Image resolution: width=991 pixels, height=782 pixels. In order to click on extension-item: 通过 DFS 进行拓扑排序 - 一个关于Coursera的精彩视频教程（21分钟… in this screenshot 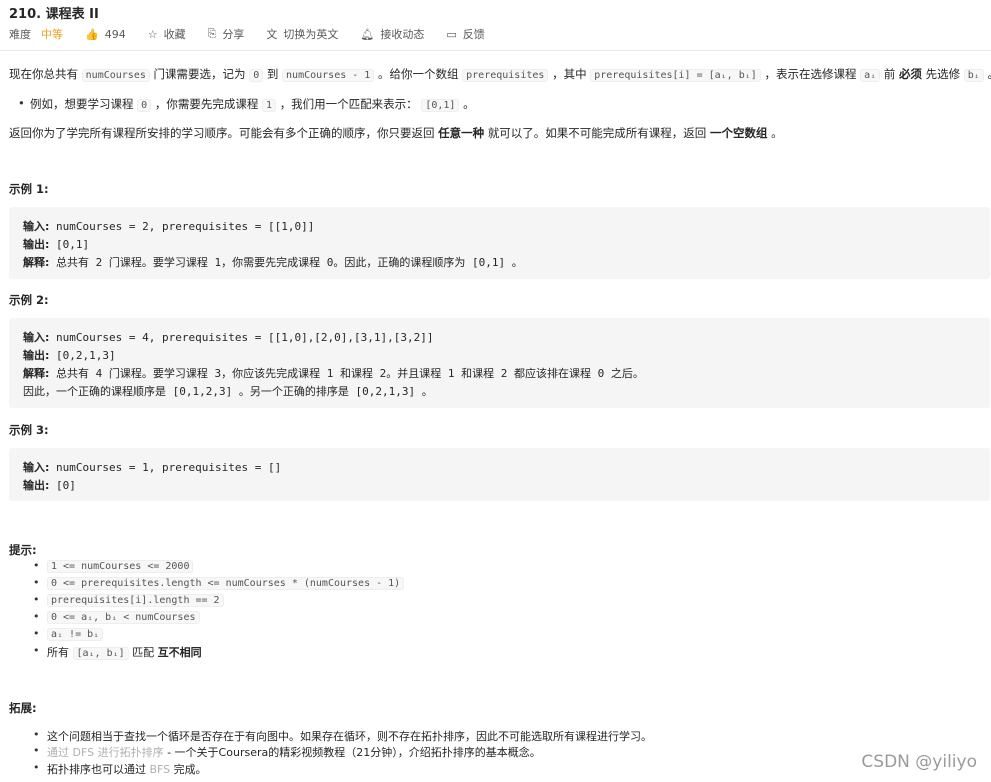, I will do `click(287, 752)`.